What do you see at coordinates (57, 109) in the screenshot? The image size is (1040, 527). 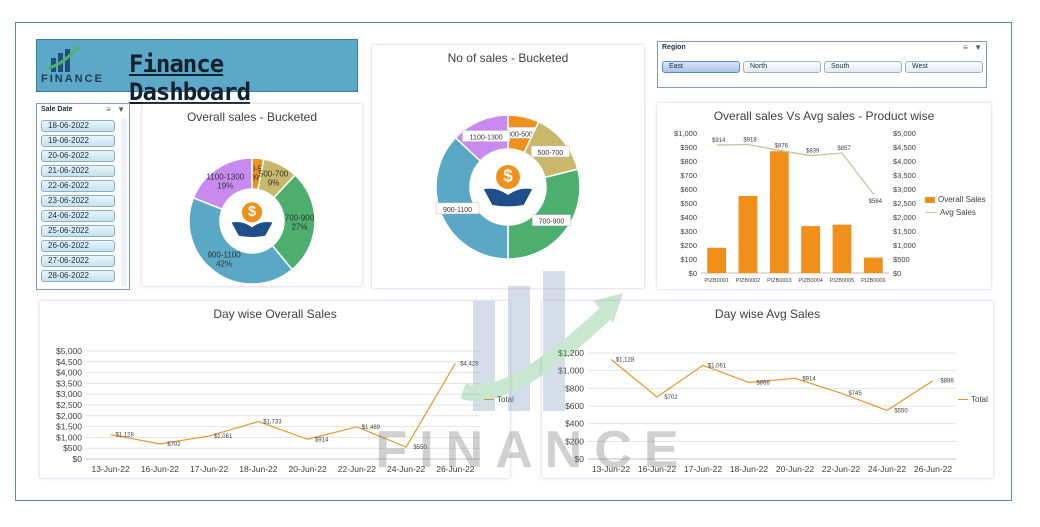 I see `slicer-title: Sale Date` at bounding box center [57, 109].